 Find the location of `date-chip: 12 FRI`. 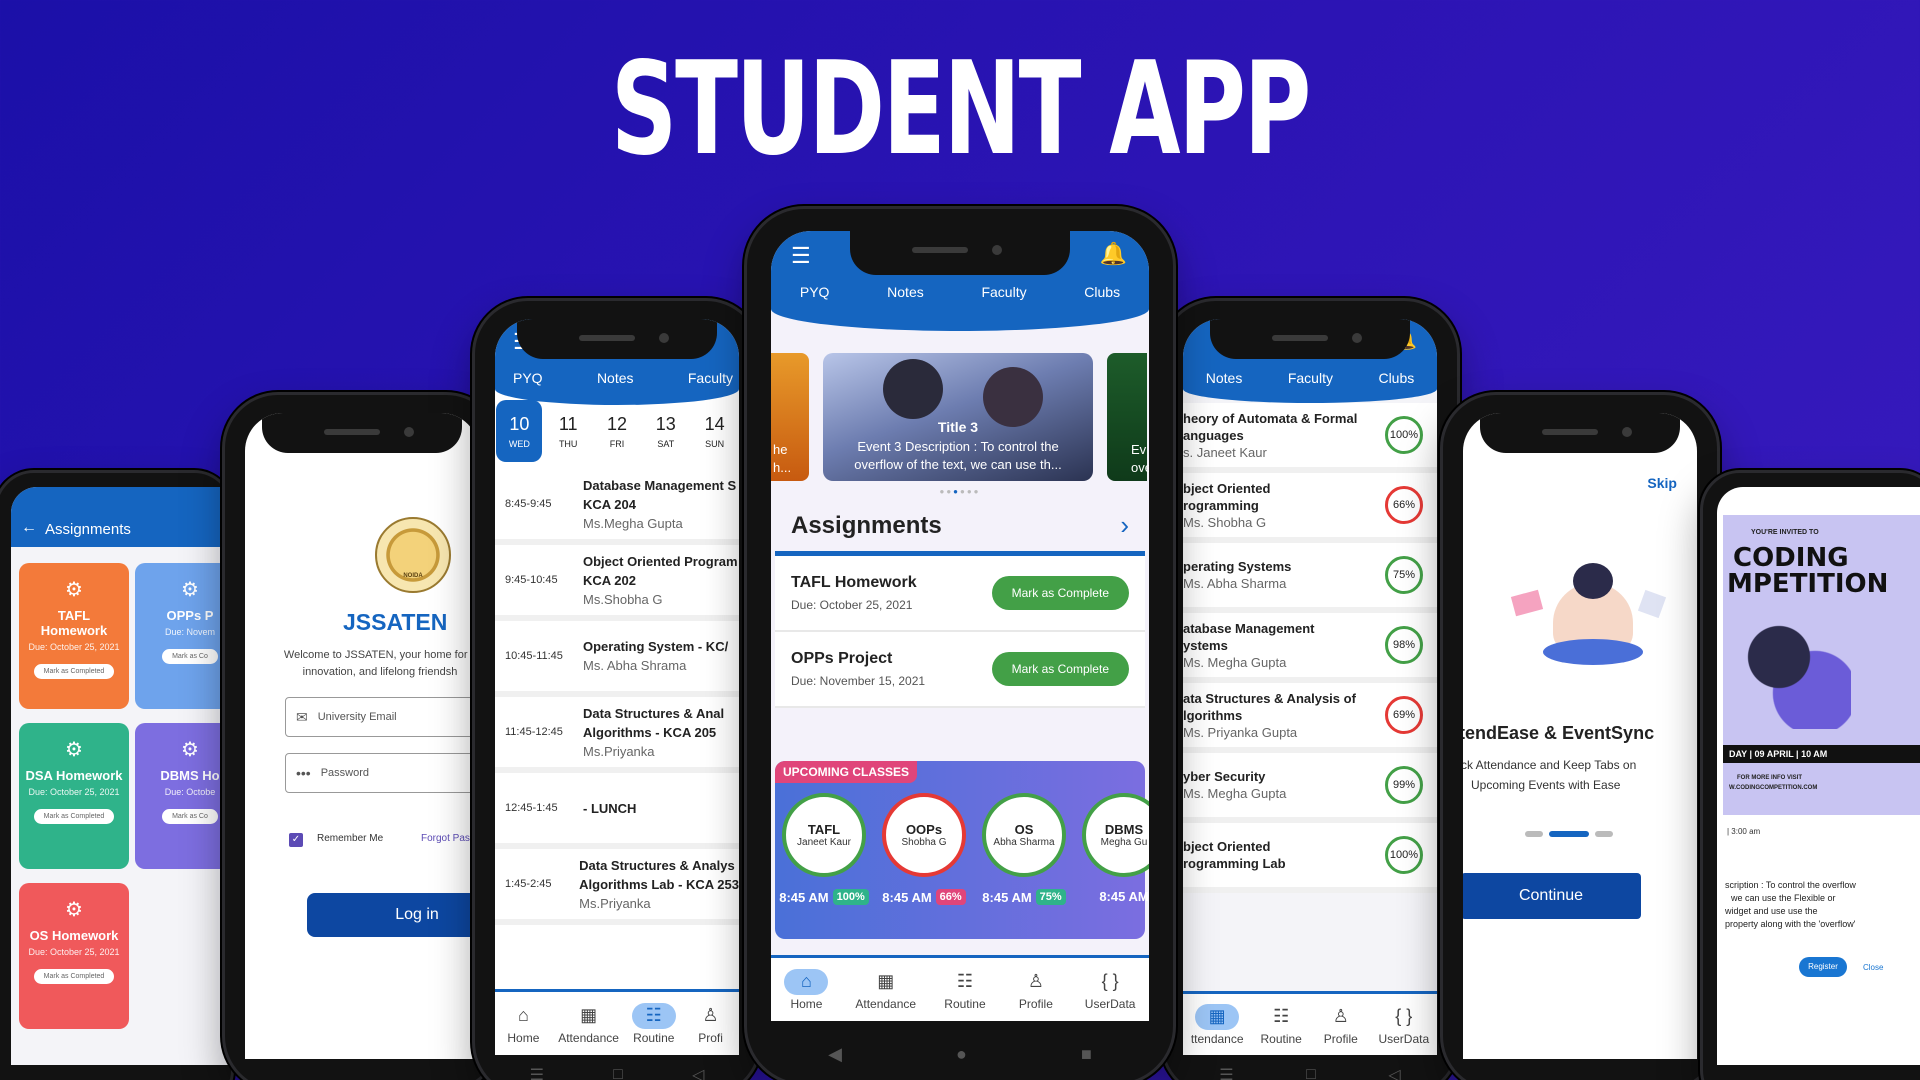

date-chip: 12 FRI is located at coordinates (617, 431).